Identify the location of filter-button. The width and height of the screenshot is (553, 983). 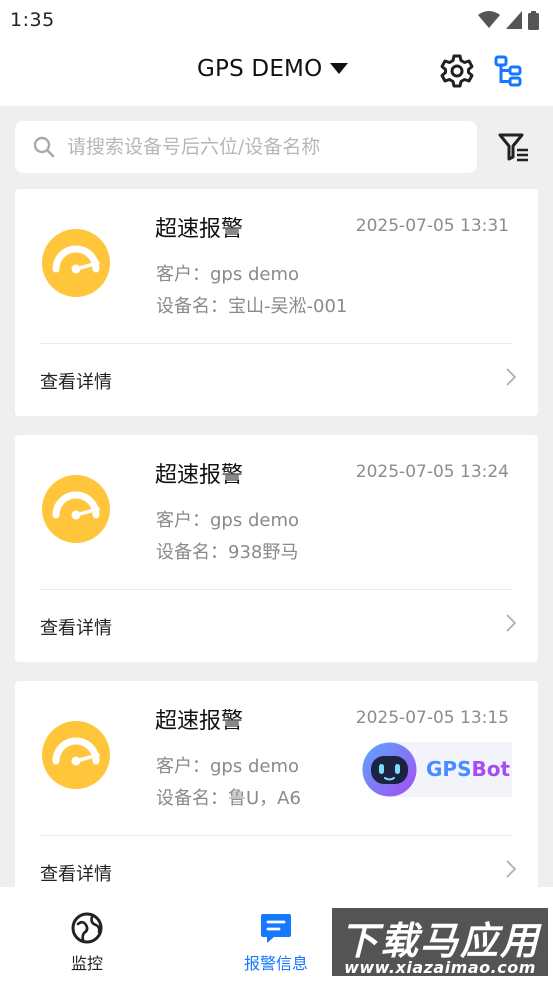
(515, 149).